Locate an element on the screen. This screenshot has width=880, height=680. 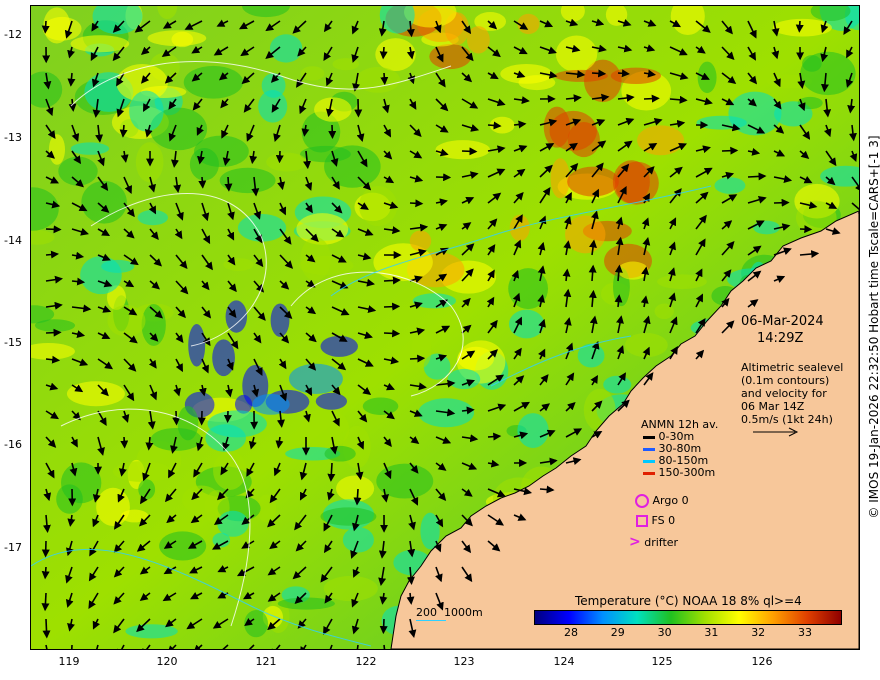
argo-circle-icon is located at coordinates (642, 501).